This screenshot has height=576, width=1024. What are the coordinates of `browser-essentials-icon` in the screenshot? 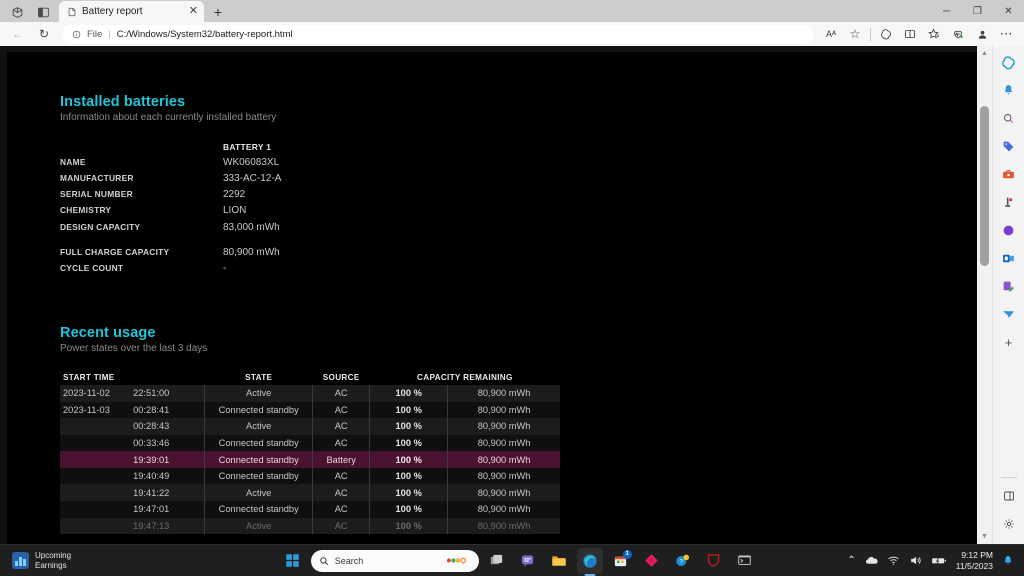 It's located at (958, 34).